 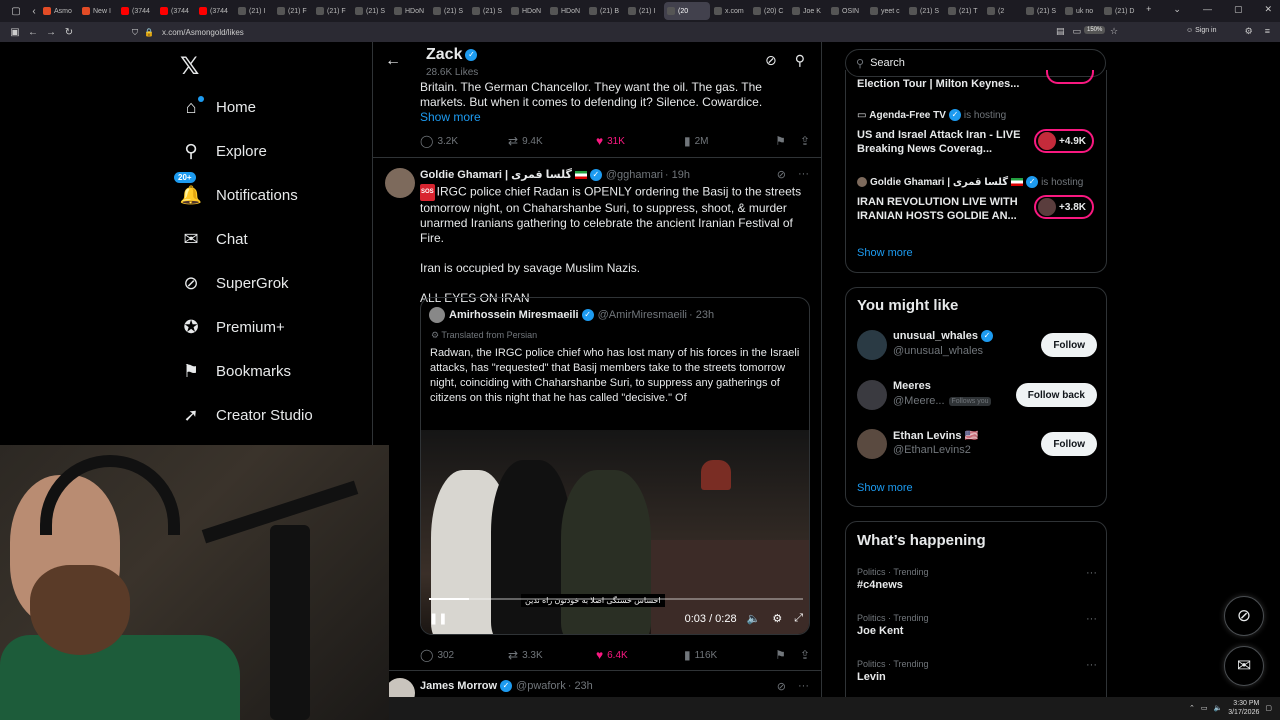 What do you see at coordinates (1056, 395) in the screenshot?
I see `follow-button: Follow back` at bounding box center [1056, 395].